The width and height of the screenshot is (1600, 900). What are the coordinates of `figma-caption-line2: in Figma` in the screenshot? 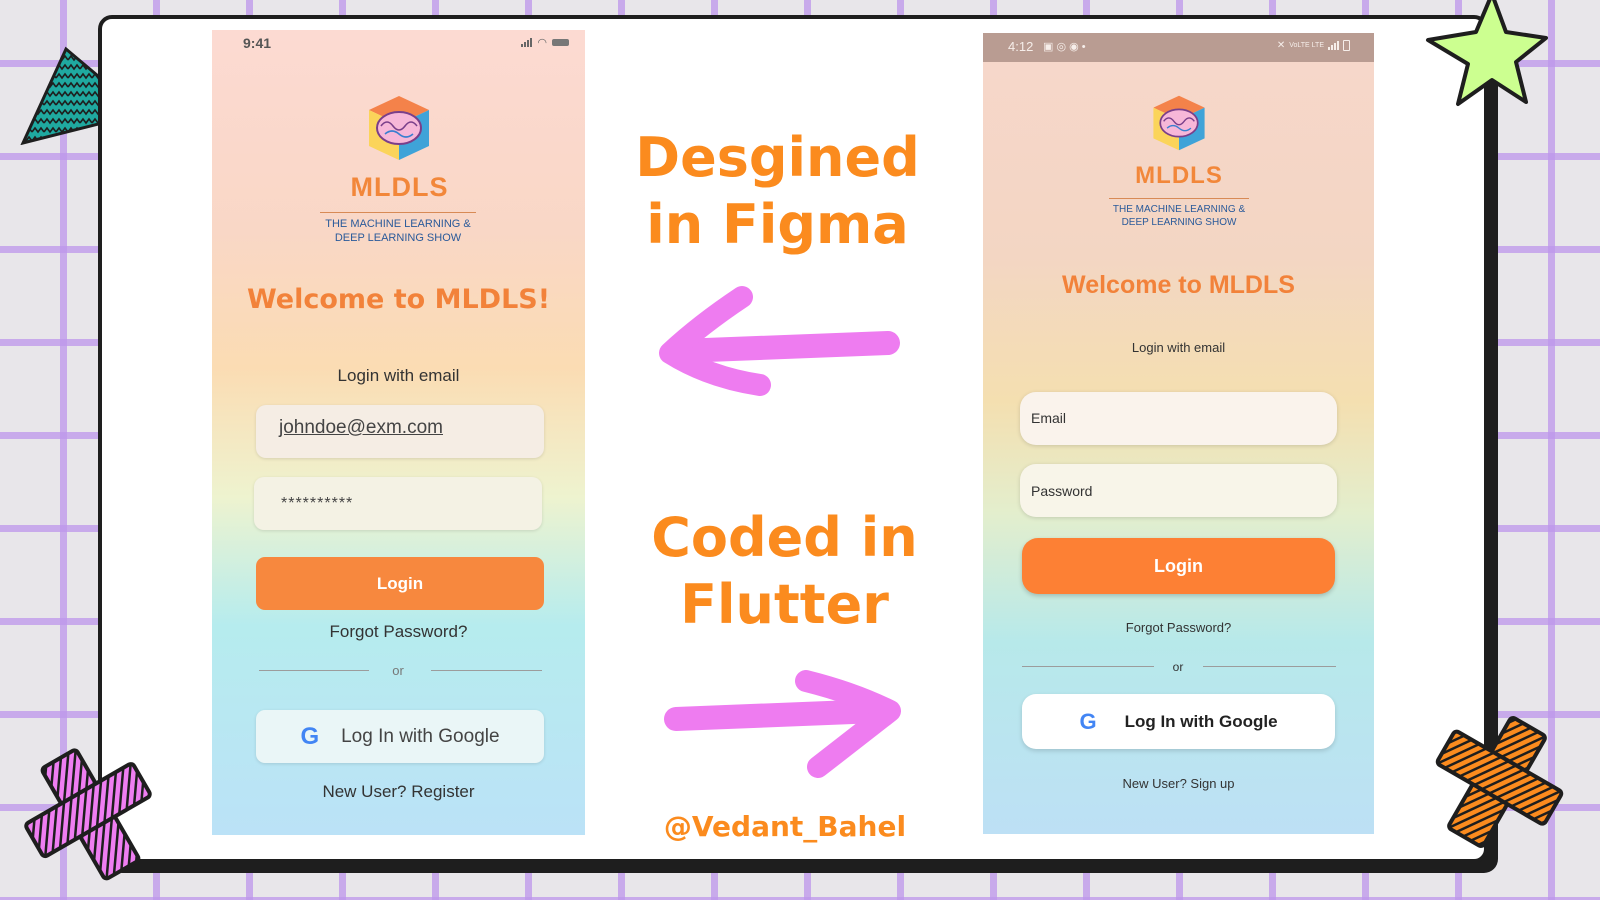 It's located at (777, 225).